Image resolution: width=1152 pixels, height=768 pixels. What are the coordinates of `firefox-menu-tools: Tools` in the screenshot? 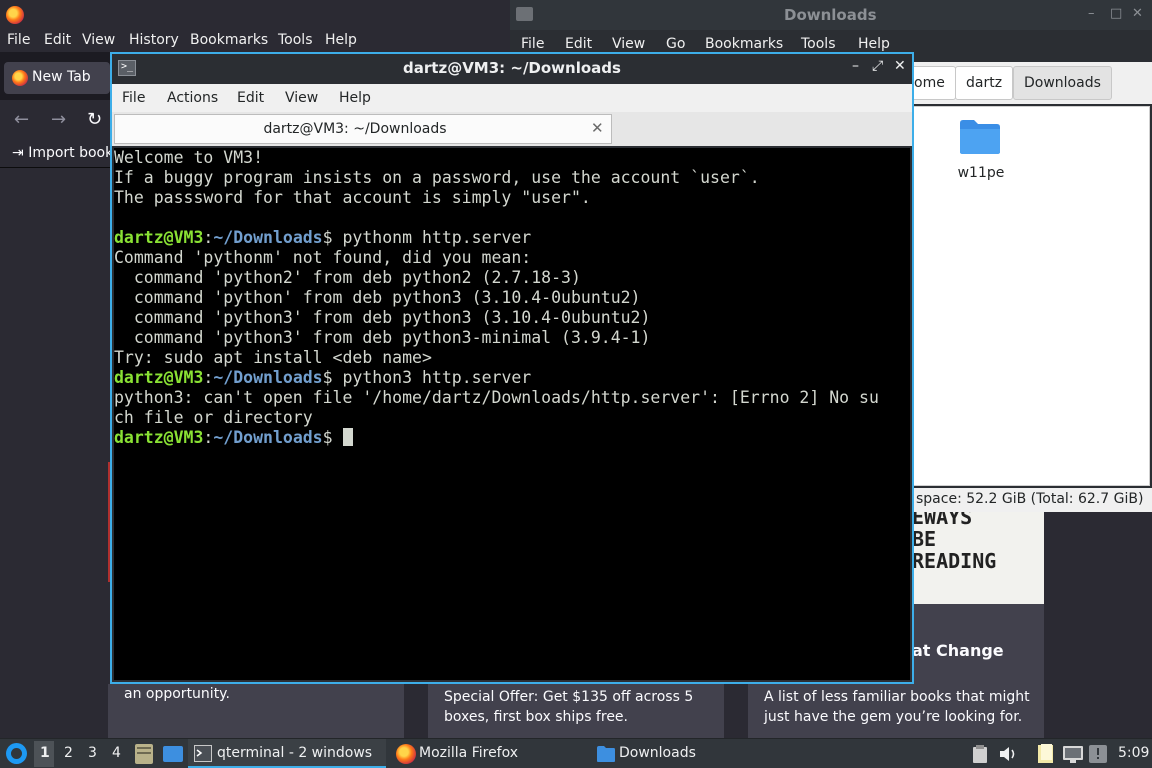 It's located at (295, 40).